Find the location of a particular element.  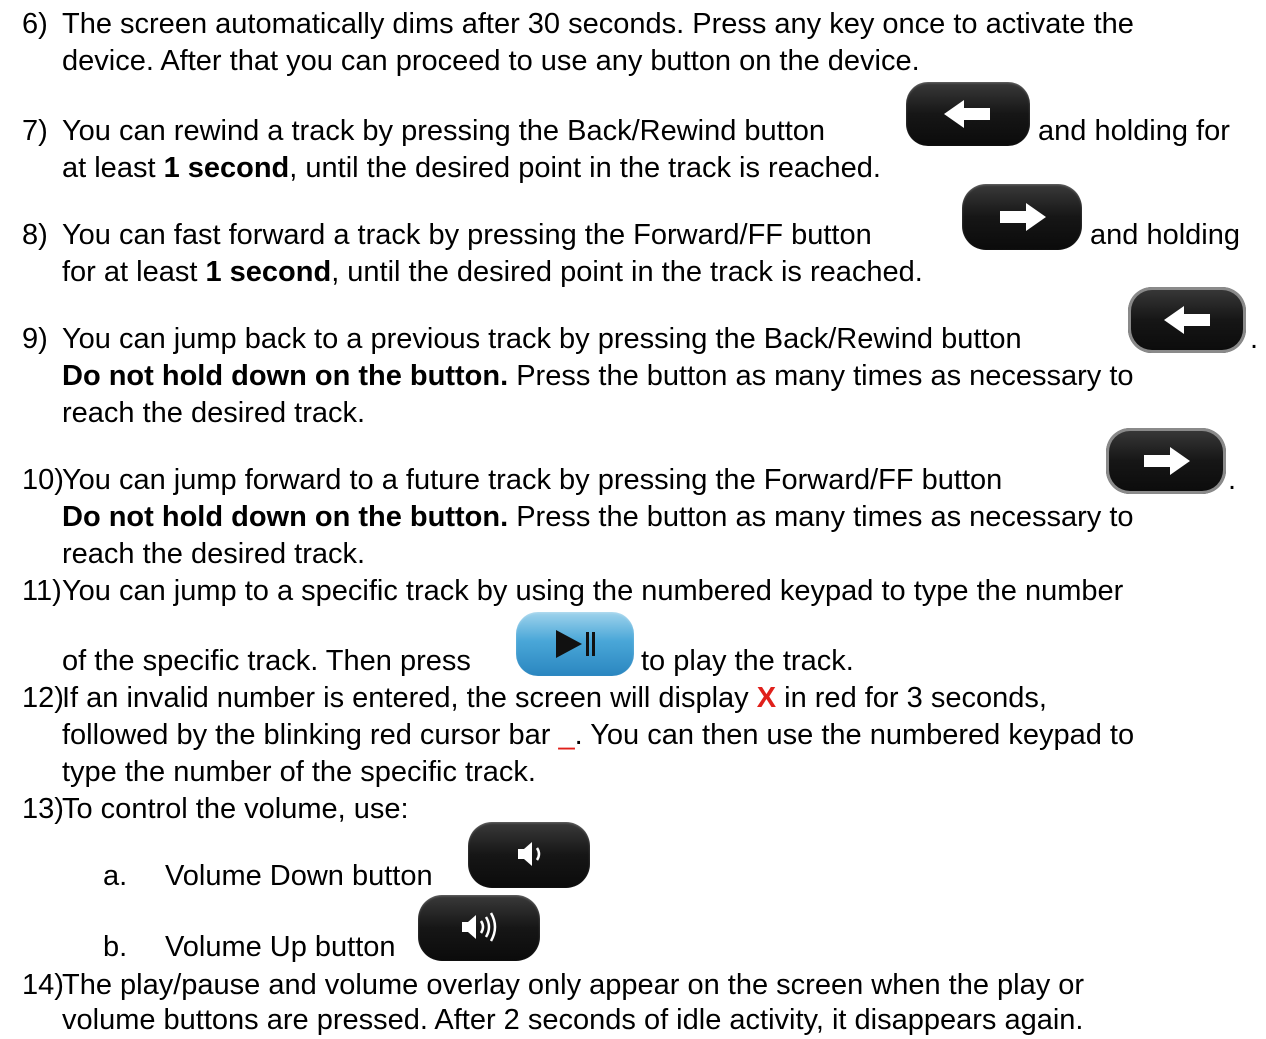

back-rewind-button is located at coordinates (968, 114).